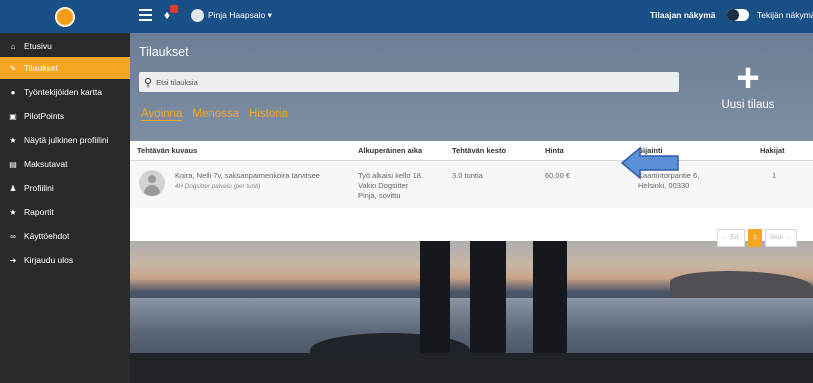 This screenshot has height=383, width=813. Describe the element at coordinates (13, 116) in the screenshot. I see `gift-icon: ▣` at that location.